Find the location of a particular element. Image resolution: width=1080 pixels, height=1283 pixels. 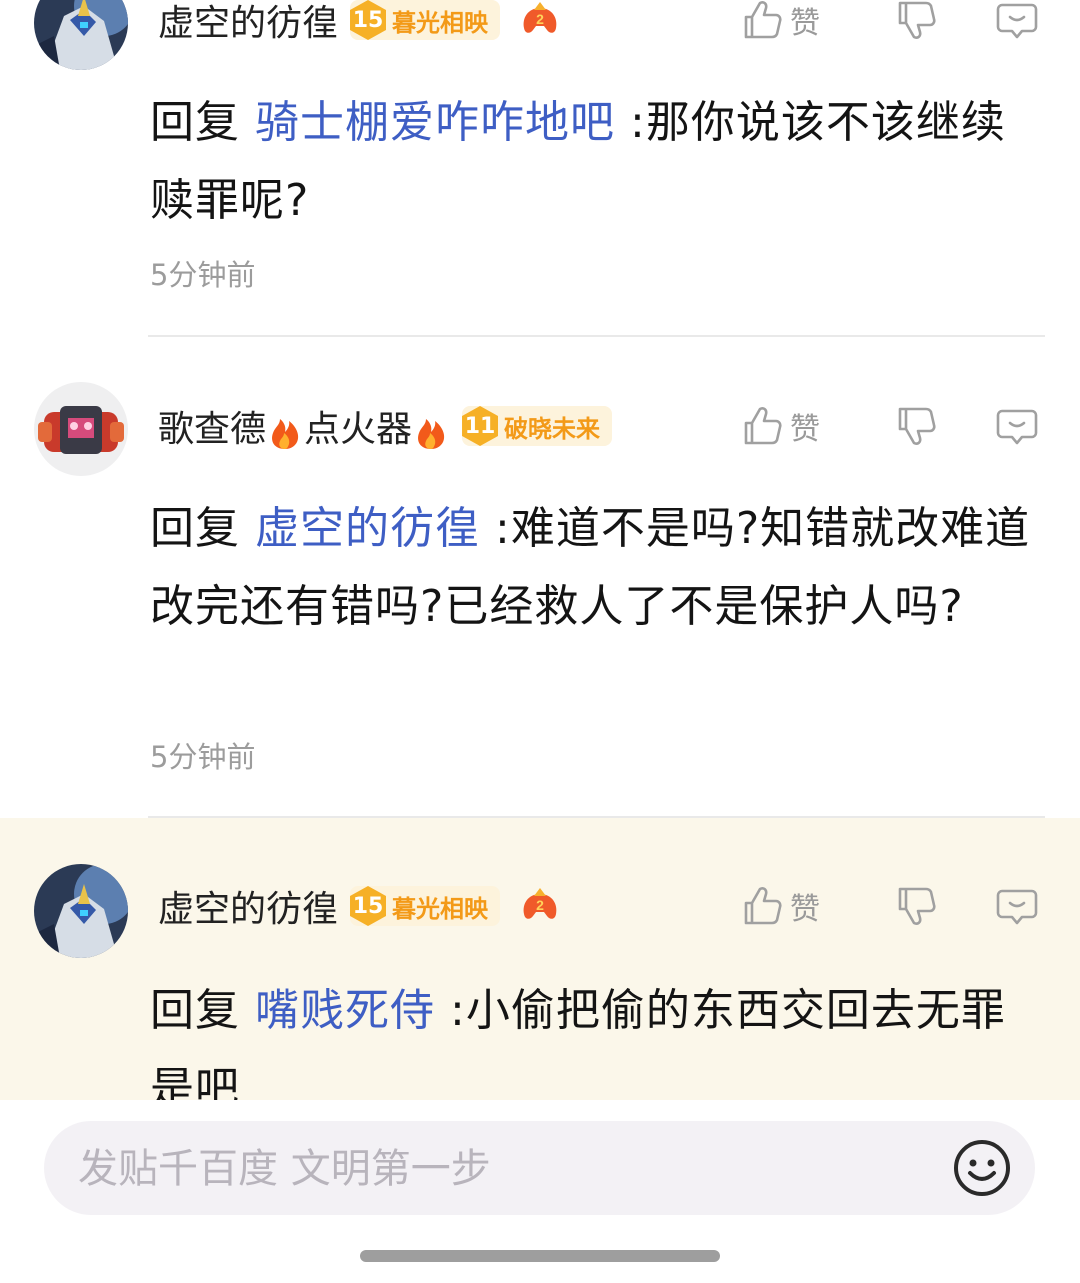

mention-link: 虚空的彷徨 is located at coordinates (367, 528).